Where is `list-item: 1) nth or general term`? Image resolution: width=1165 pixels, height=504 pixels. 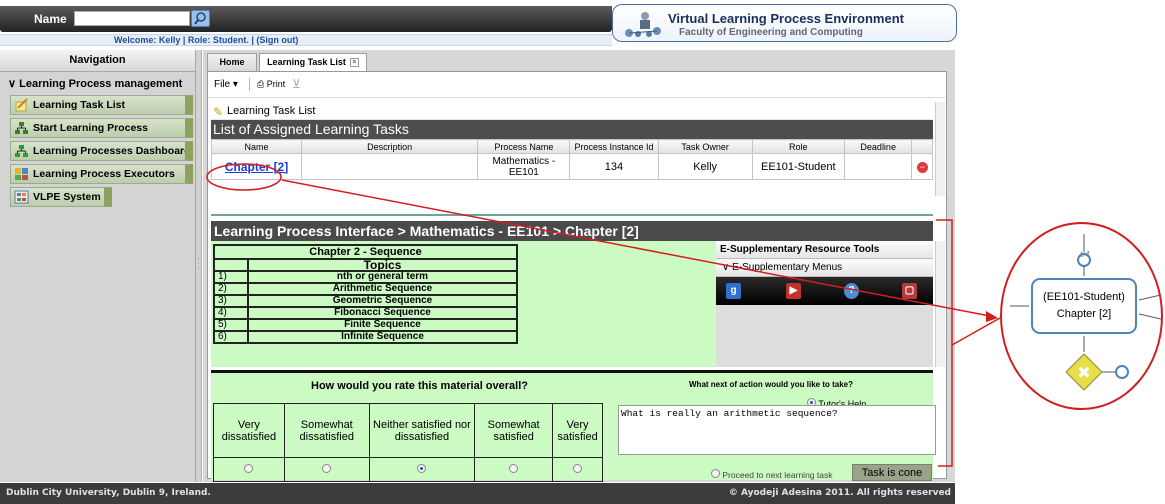
list-item: 1) nth or general term is located at coordinates (365, 277).